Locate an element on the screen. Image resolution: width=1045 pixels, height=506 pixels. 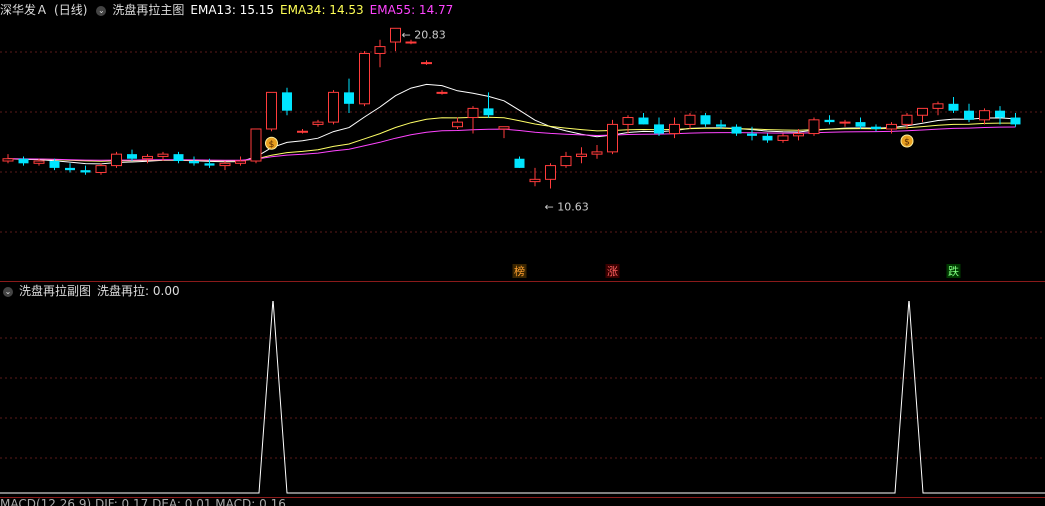
period-label: (日线) is located at coordinates (71, 10).